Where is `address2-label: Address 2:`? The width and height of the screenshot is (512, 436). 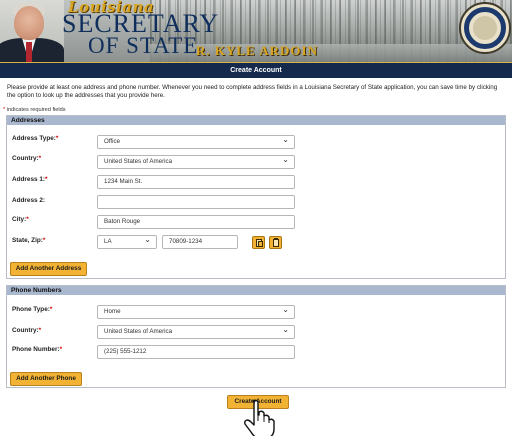 address2-label: Address 2: is located at coordinates (29, 200).